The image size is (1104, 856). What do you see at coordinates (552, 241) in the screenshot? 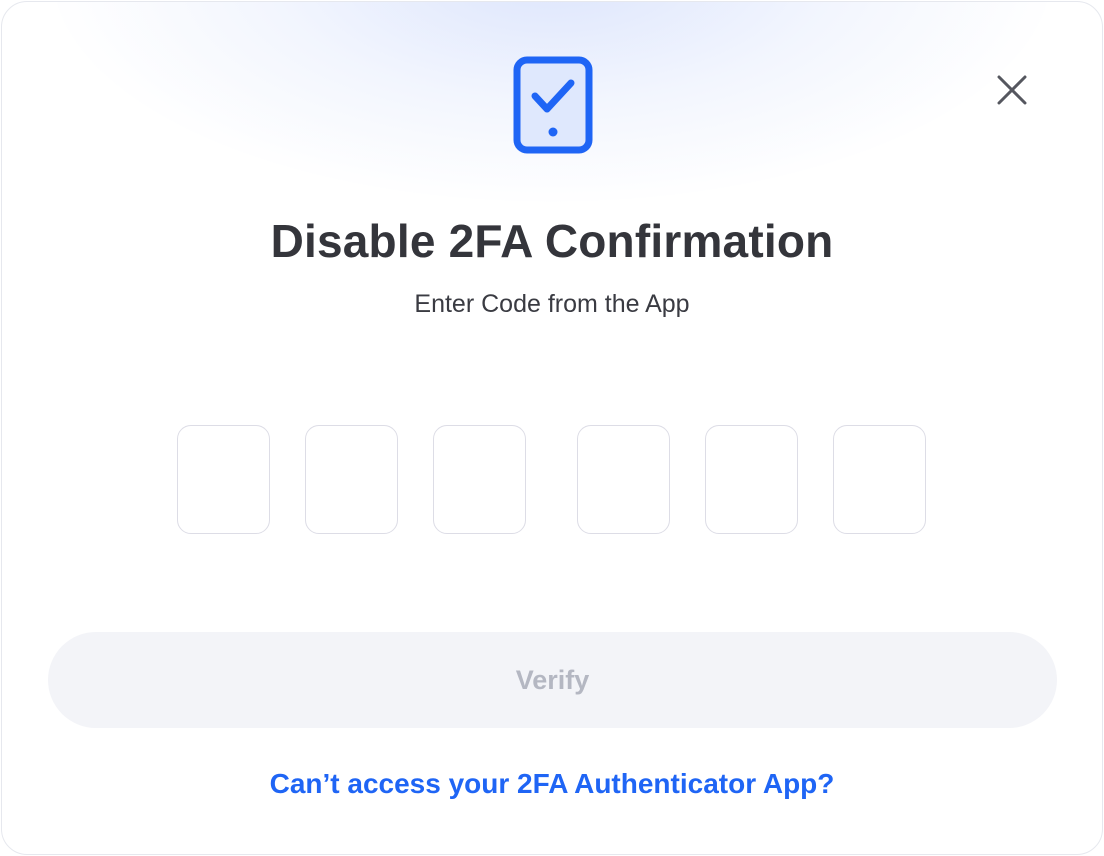
I see `dialog-title: Disable 2FA Confirmation` at bounding box center [552, 241].